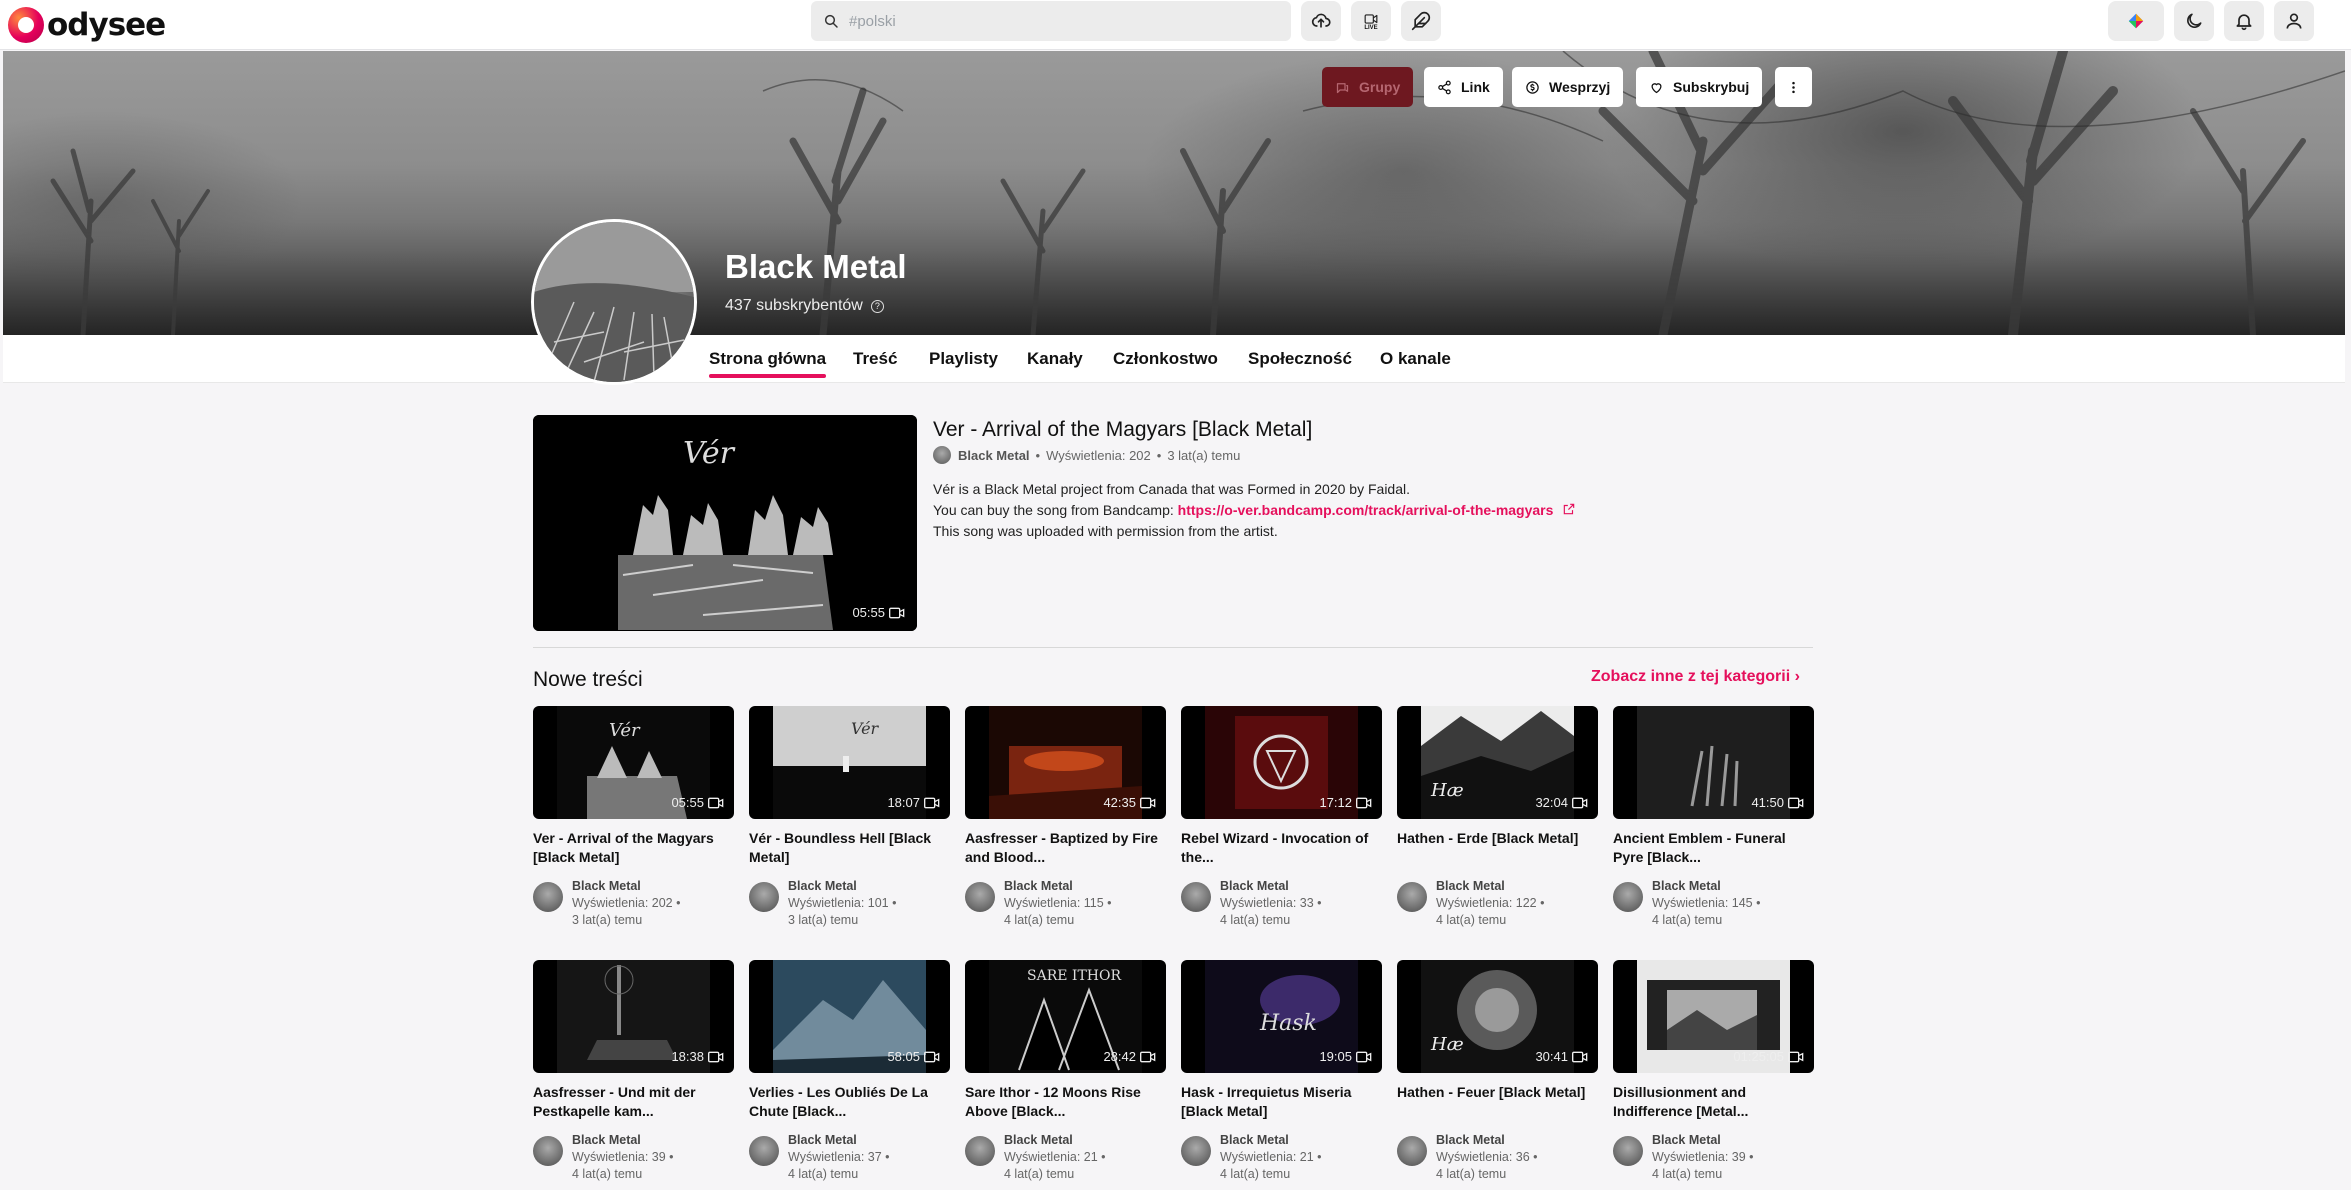 This screenshot has height=1190, width=2351. What do you see at coordinates (1065, 762) in the screenshot?
I see `video-thumbnail: 42:35` at bounding box center [1065, 762].